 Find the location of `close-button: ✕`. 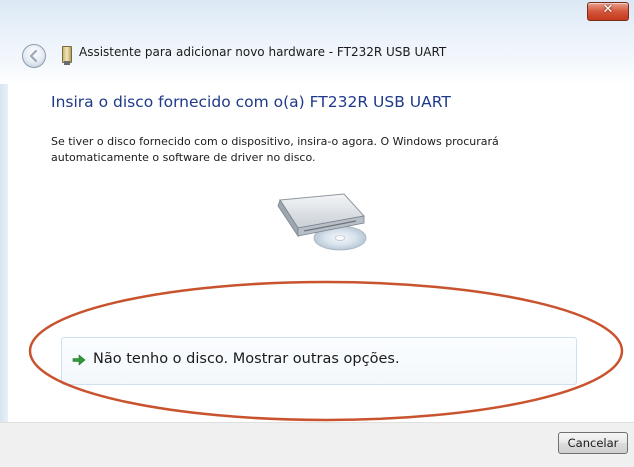

close-button: ✕ is located at coordinates (608, 11).